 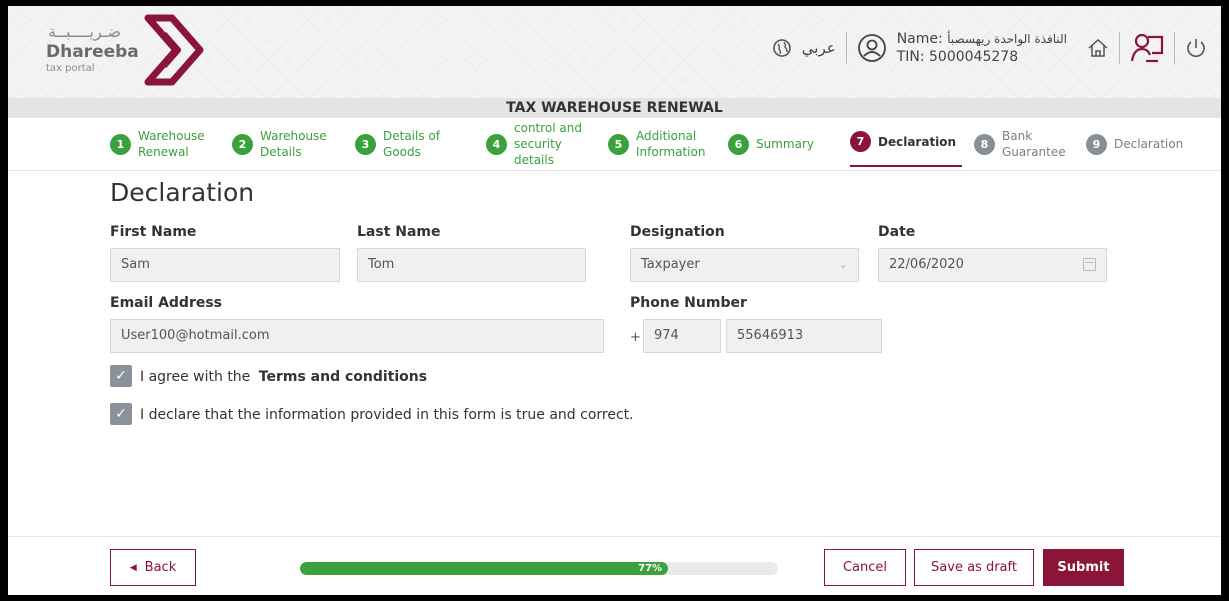 I want to click on phone-plus-sign: +, so click(x=635, y=337).